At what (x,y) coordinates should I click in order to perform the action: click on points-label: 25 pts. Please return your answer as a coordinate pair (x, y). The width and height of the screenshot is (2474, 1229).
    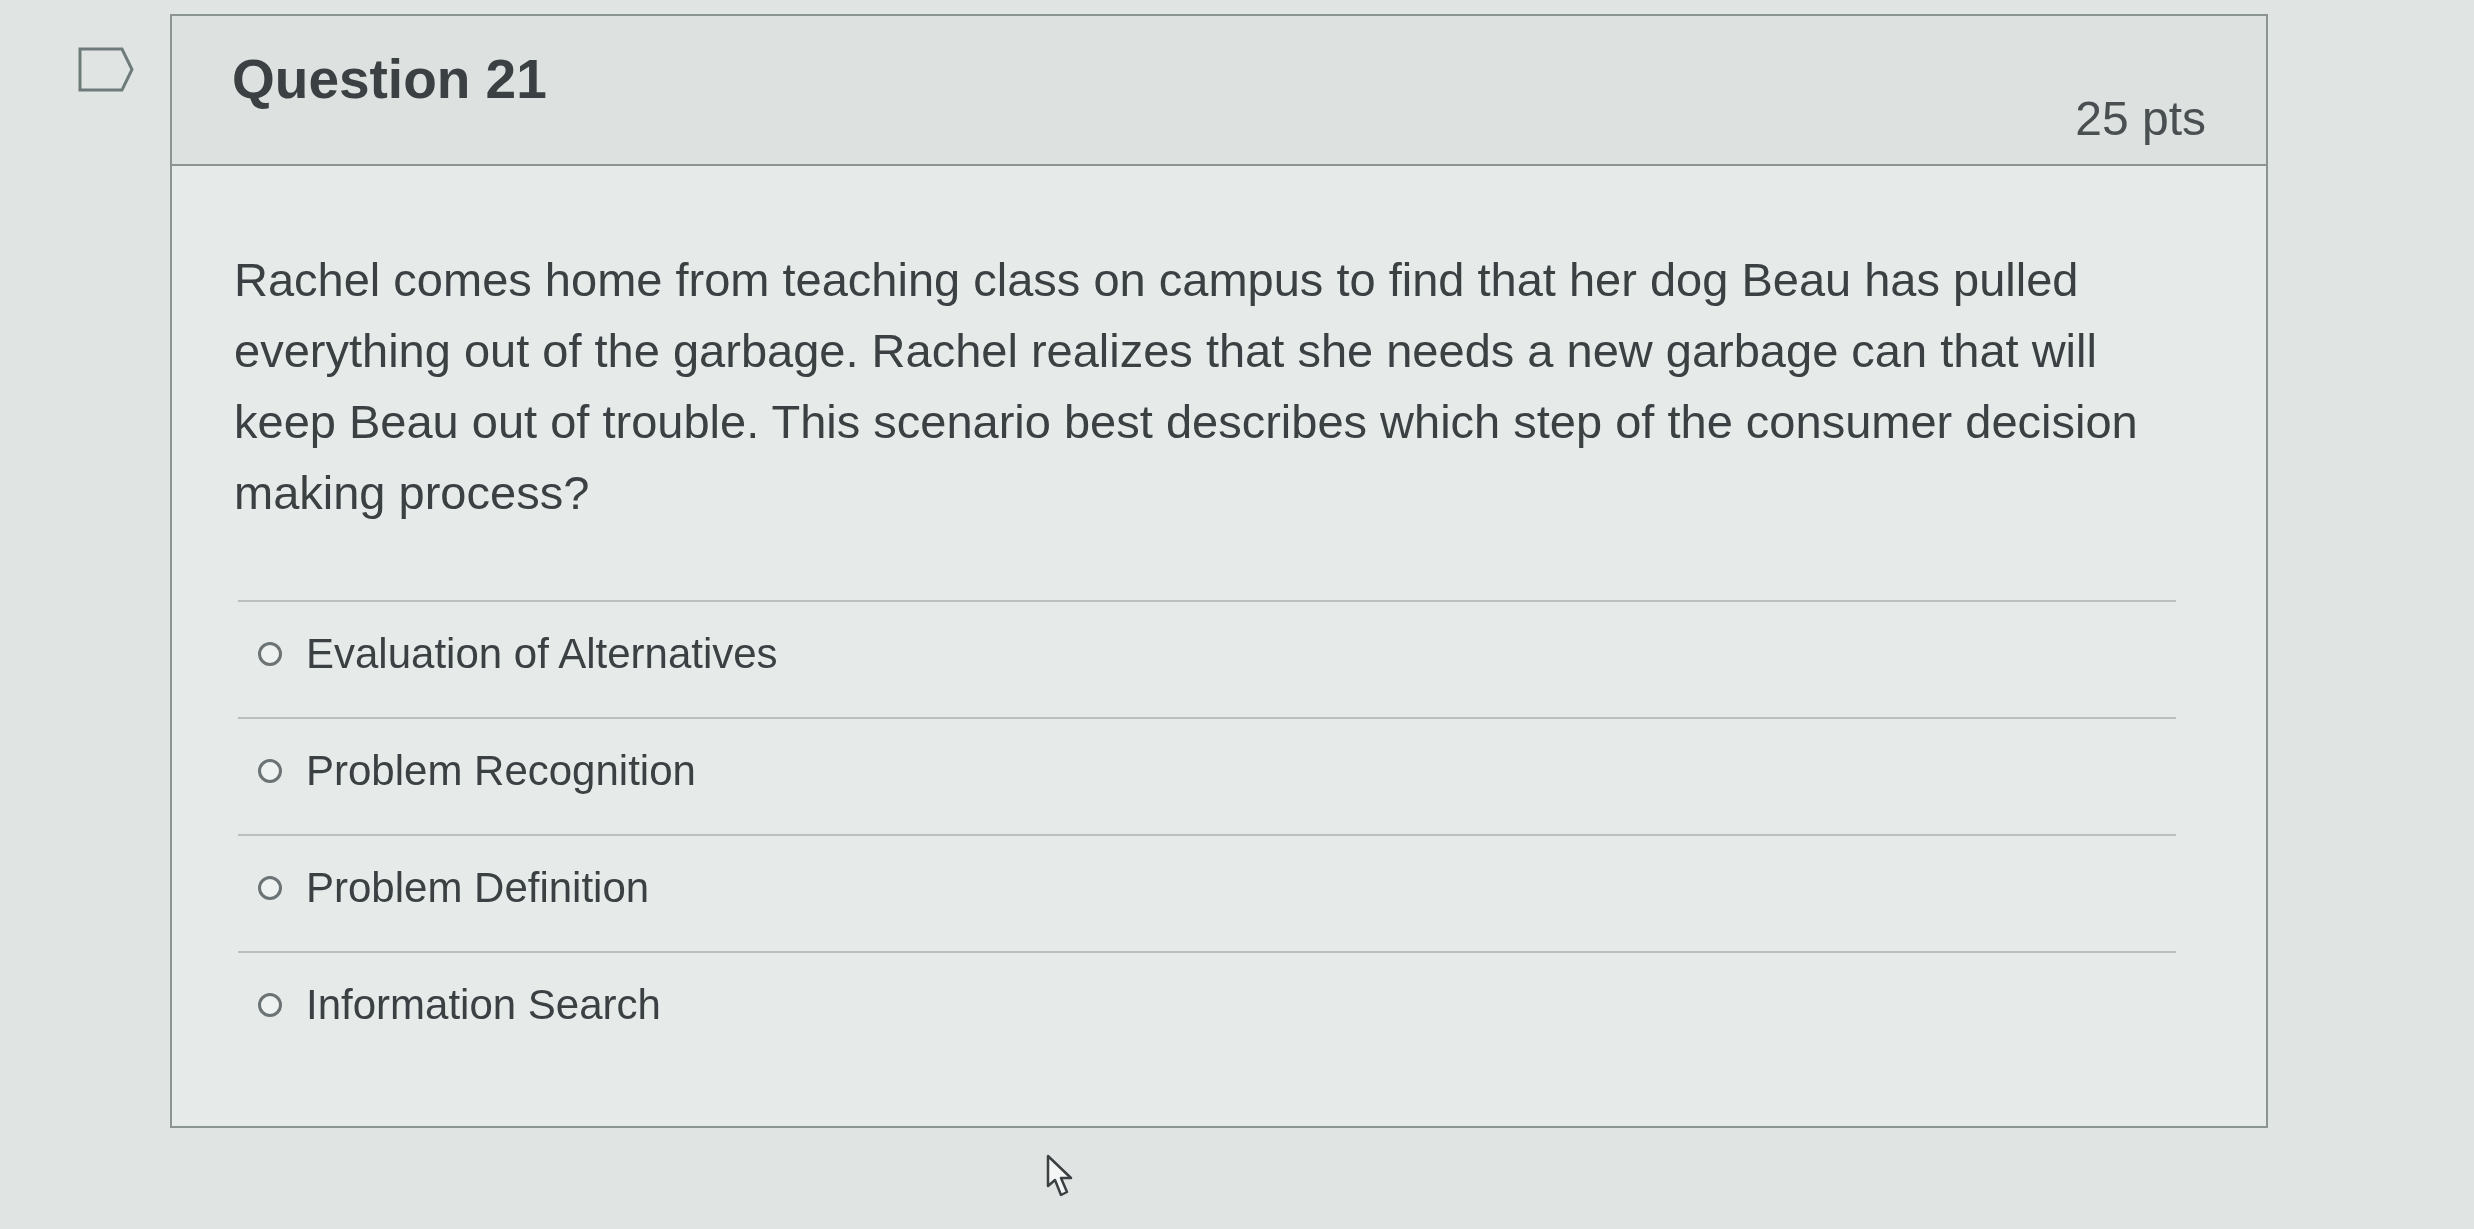
    Looking at the image, I should click on (2140, 119).